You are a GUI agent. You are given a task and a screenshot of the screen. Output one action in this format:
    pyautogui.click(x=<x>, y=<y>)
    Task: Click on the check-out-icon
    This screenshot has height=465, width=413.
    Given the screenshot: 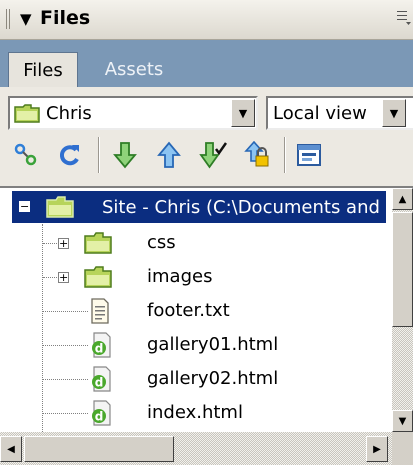 What is the action you would take?
    pyautogui.click(x=213, y=155)
    